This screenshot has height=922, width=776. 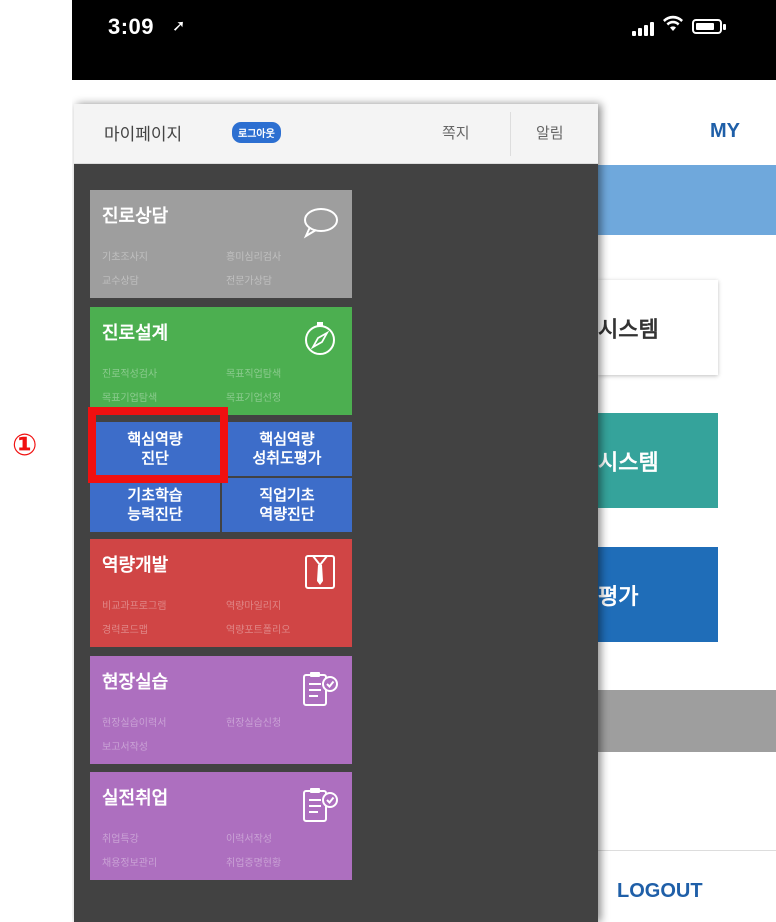 What do you see at coordinates (336, 134) in the screenshot?
I see `drawer-header: 마이페이지 로그아웃 쪽지 알림` at bounding box center [336, 134].